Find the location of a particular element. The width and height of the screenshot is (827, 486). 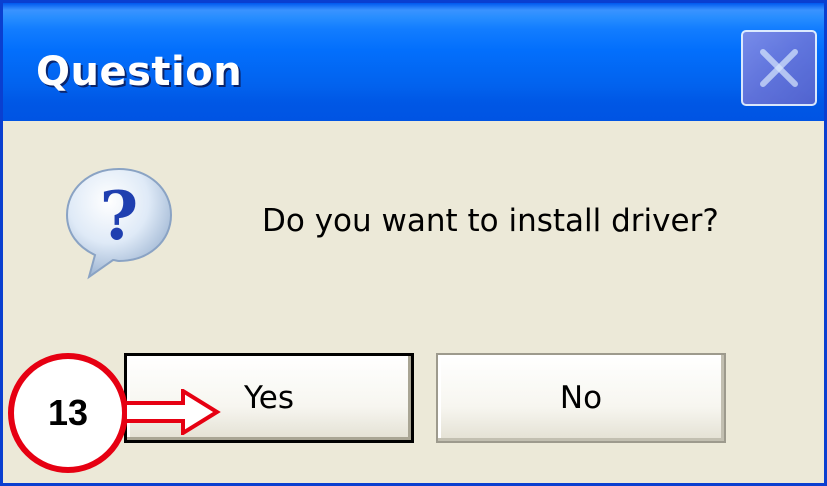

dialog-message: Do you want to install driver? is located at coordinates (490, 221).